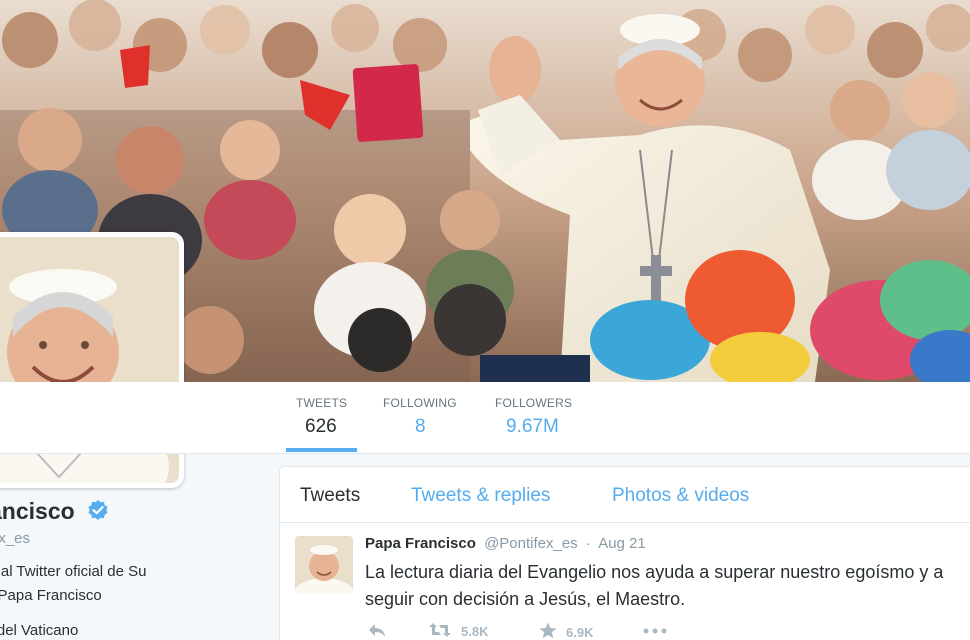 Image resolution: width=970 pixels, height=640 pixels. Describe the element at coordinates (39, 630) in the screenshot. I see `profile-location: ad del Vaticano` at that location.